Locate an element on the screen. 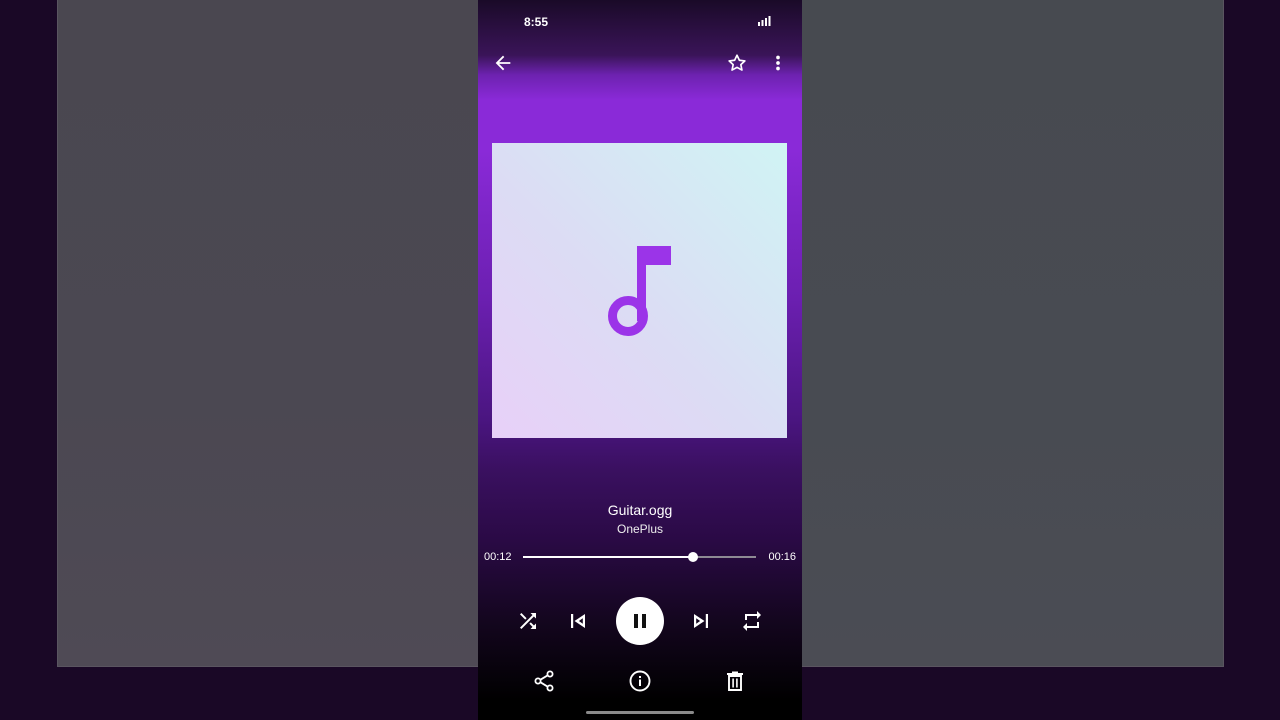 The width and height of the screenshot is (1280, 720). share-icon is located at coordinates (544, 681).